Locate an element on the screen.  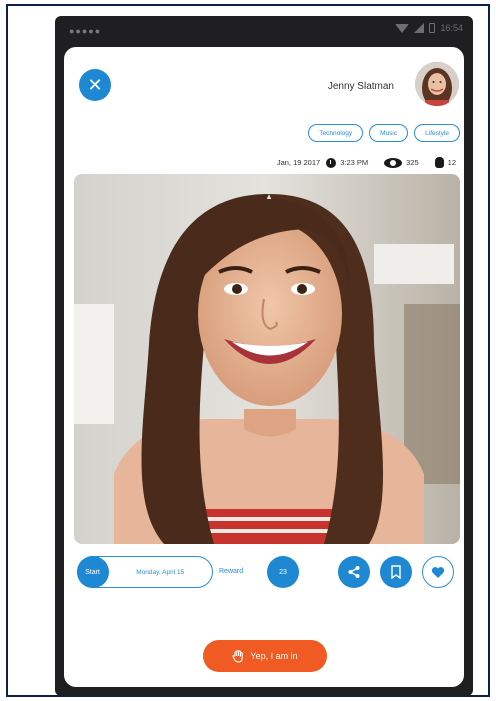
author-name: Jenny Slatman is located at coordinates (360, 86).